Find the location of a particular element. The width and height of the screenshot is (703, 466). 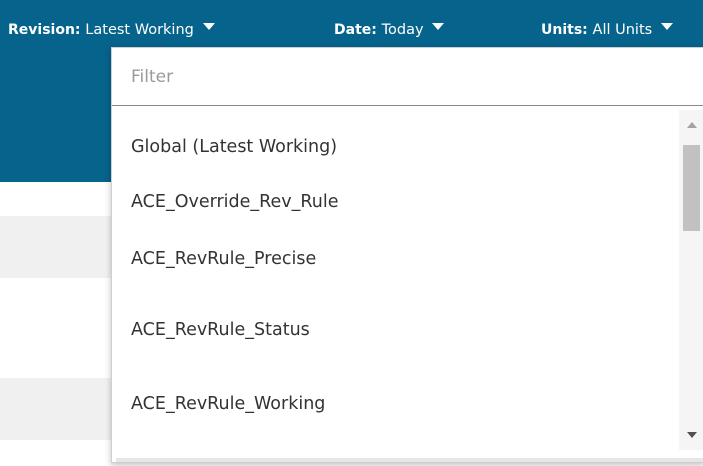

revision-selector: Revision: Latest Working is located at coordinates (111, 29).